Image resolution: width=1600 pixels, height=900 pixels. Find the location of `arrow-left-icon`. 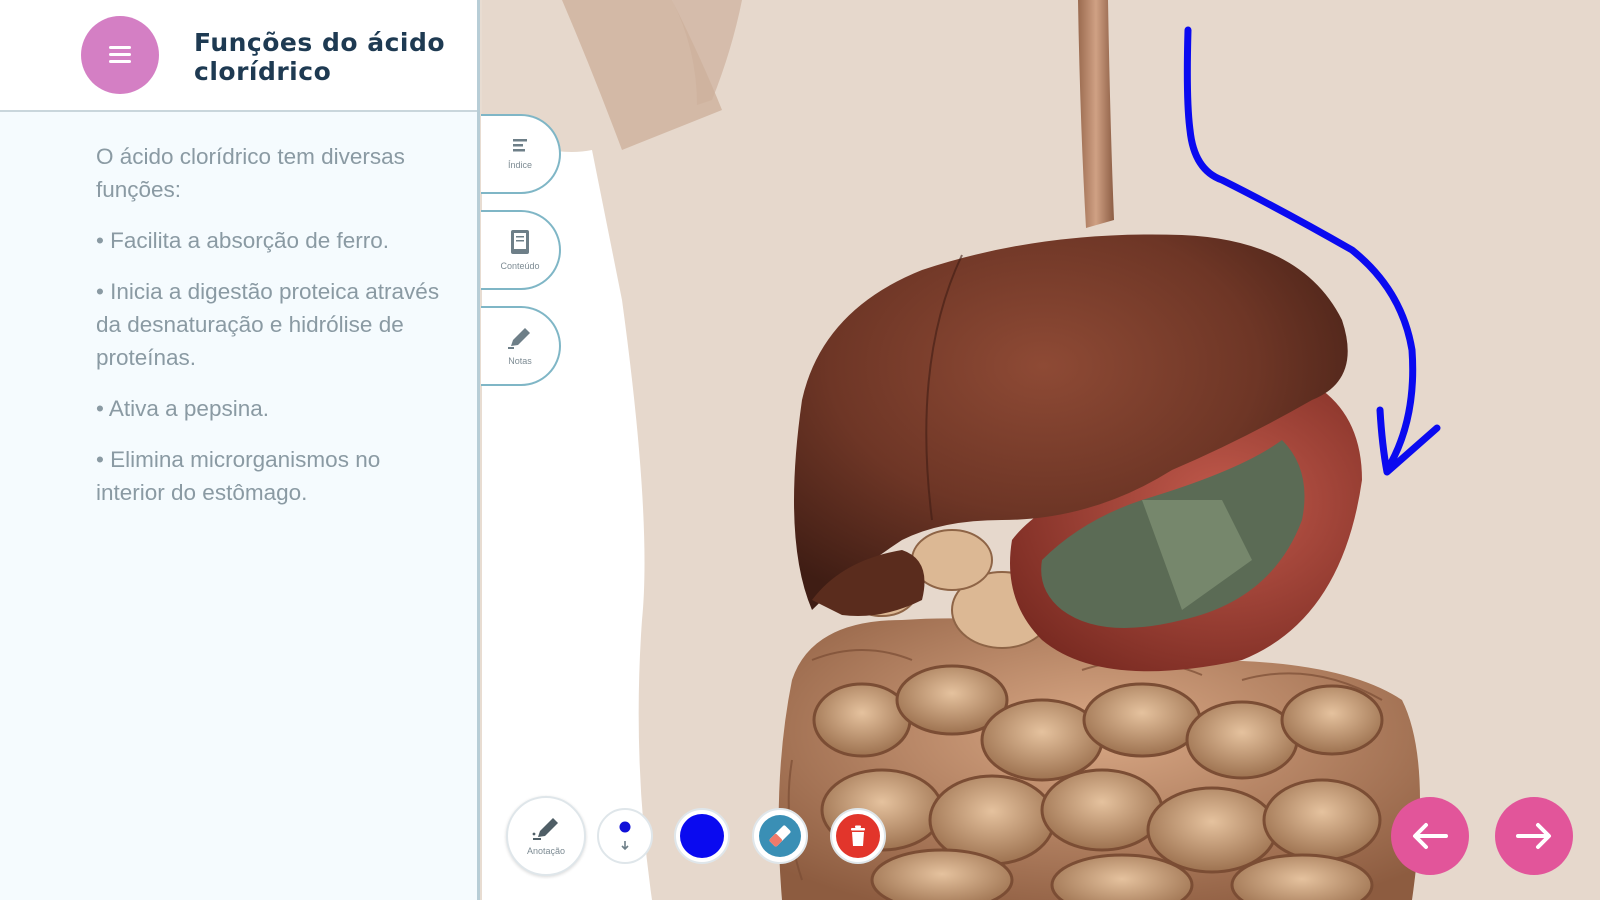

arrow-left-icon is located at coordinates (1430, 836).